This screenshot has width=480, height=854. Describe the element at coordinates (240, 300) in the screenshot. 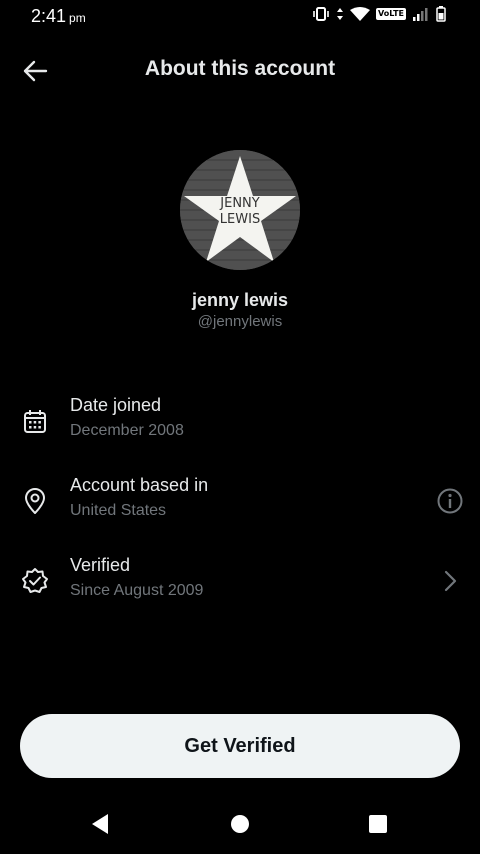

I see `profile-name: jenny lewis` at that location.